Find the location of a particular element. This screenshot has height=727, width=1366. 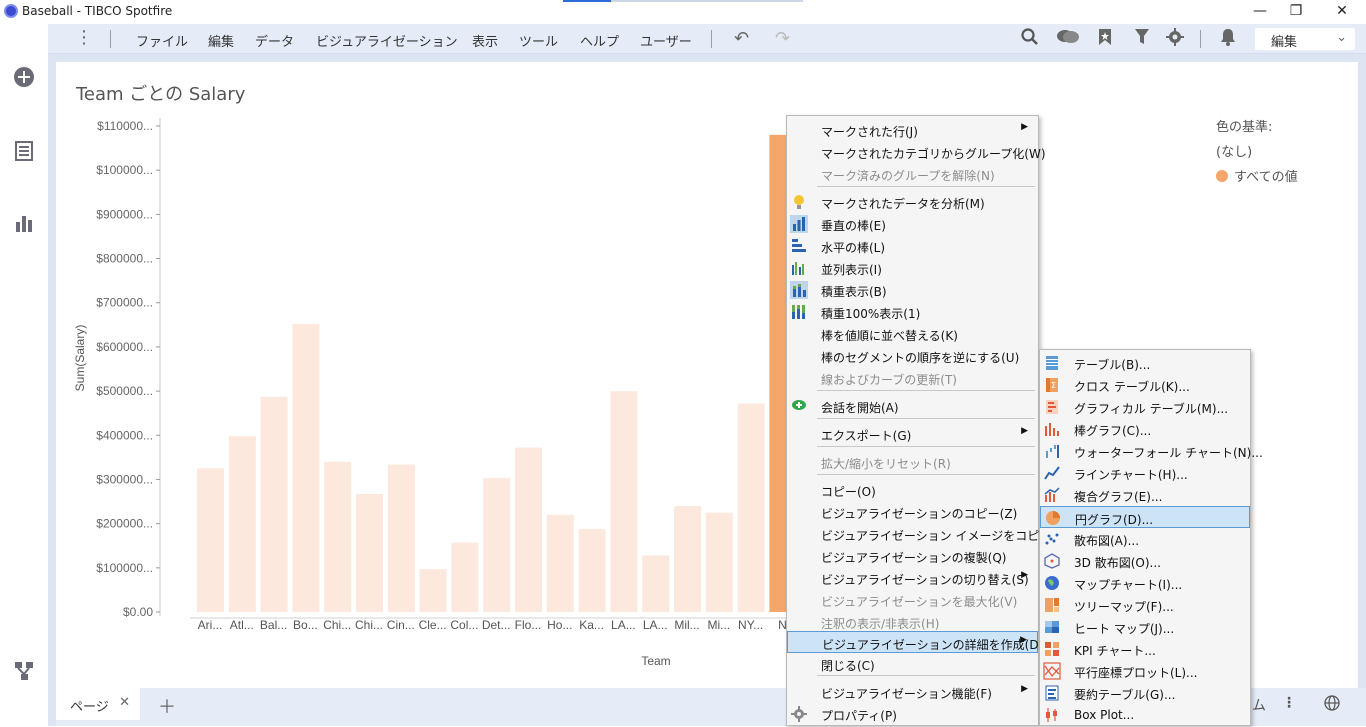

menu-data: データ is located at coordinates (274, 40).